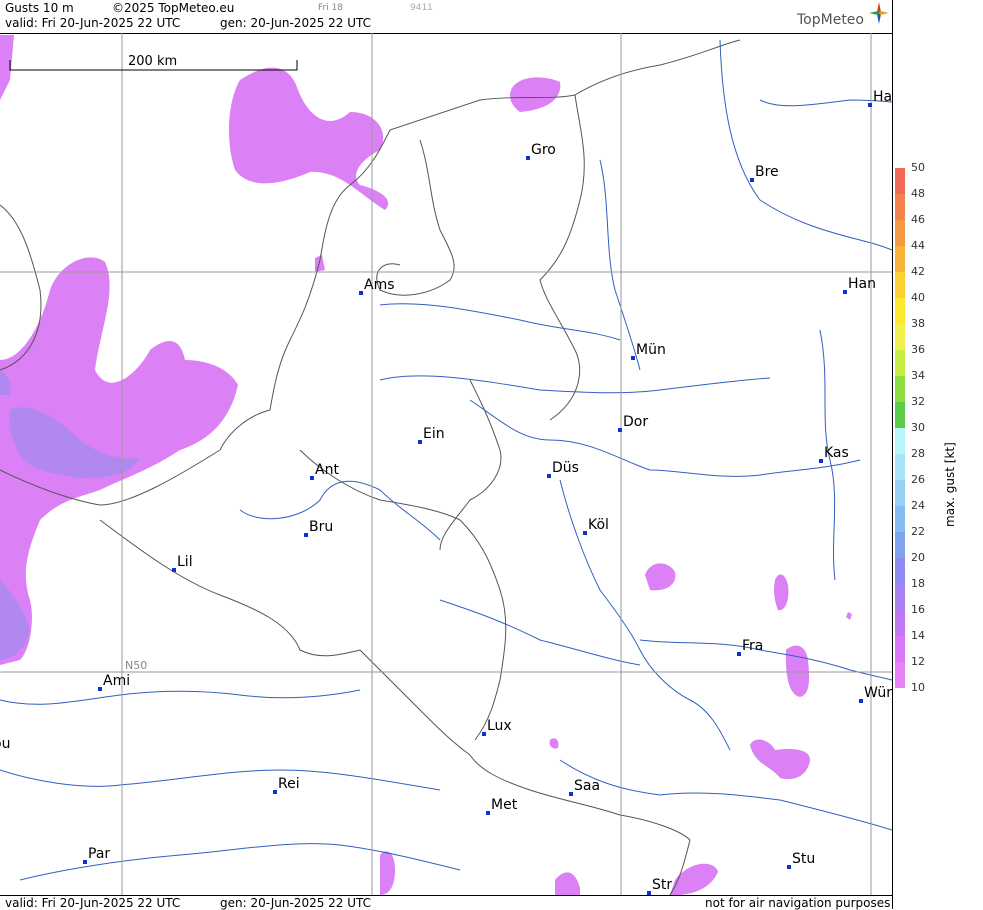 The width and height of the screenshot is (983, 910). I want to click on city-label: Bru, so click(321, 527).